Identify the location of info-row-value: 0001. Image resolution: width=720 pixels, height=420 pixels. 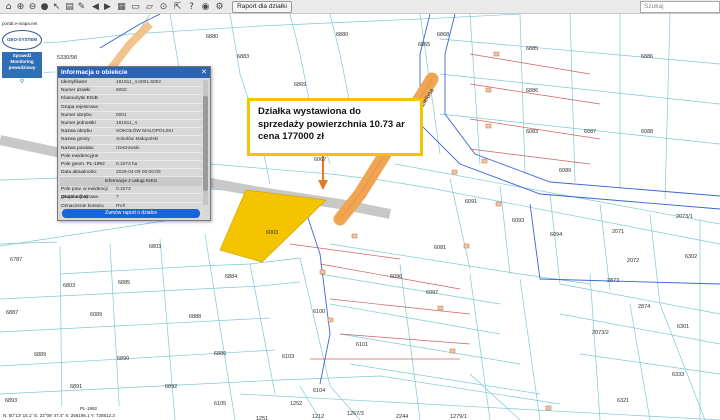
(121, 115).